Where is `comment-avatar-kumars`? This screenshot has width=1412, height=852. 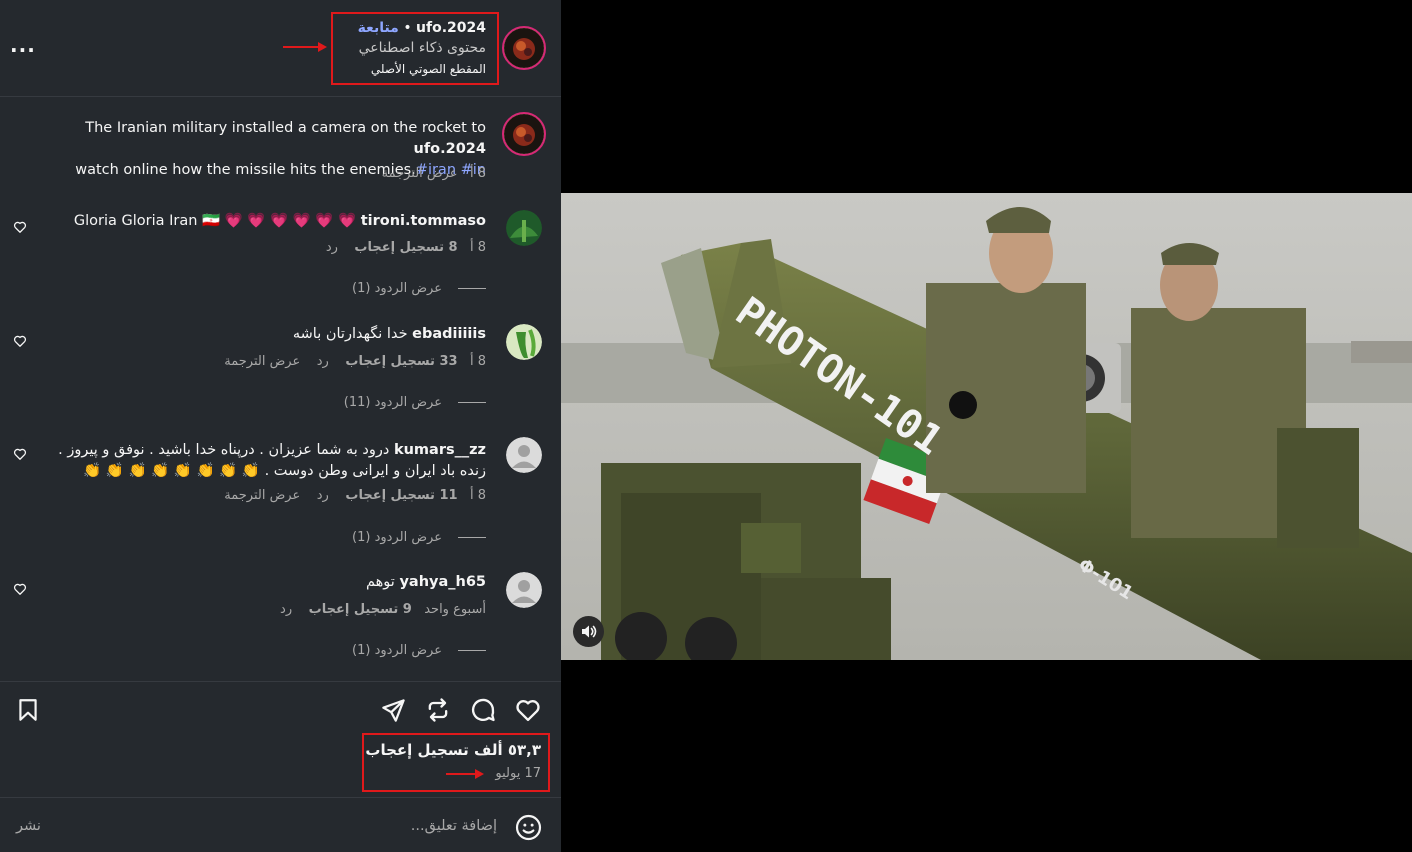
comment-avatar-kumars is located at coordinates (524, 455).